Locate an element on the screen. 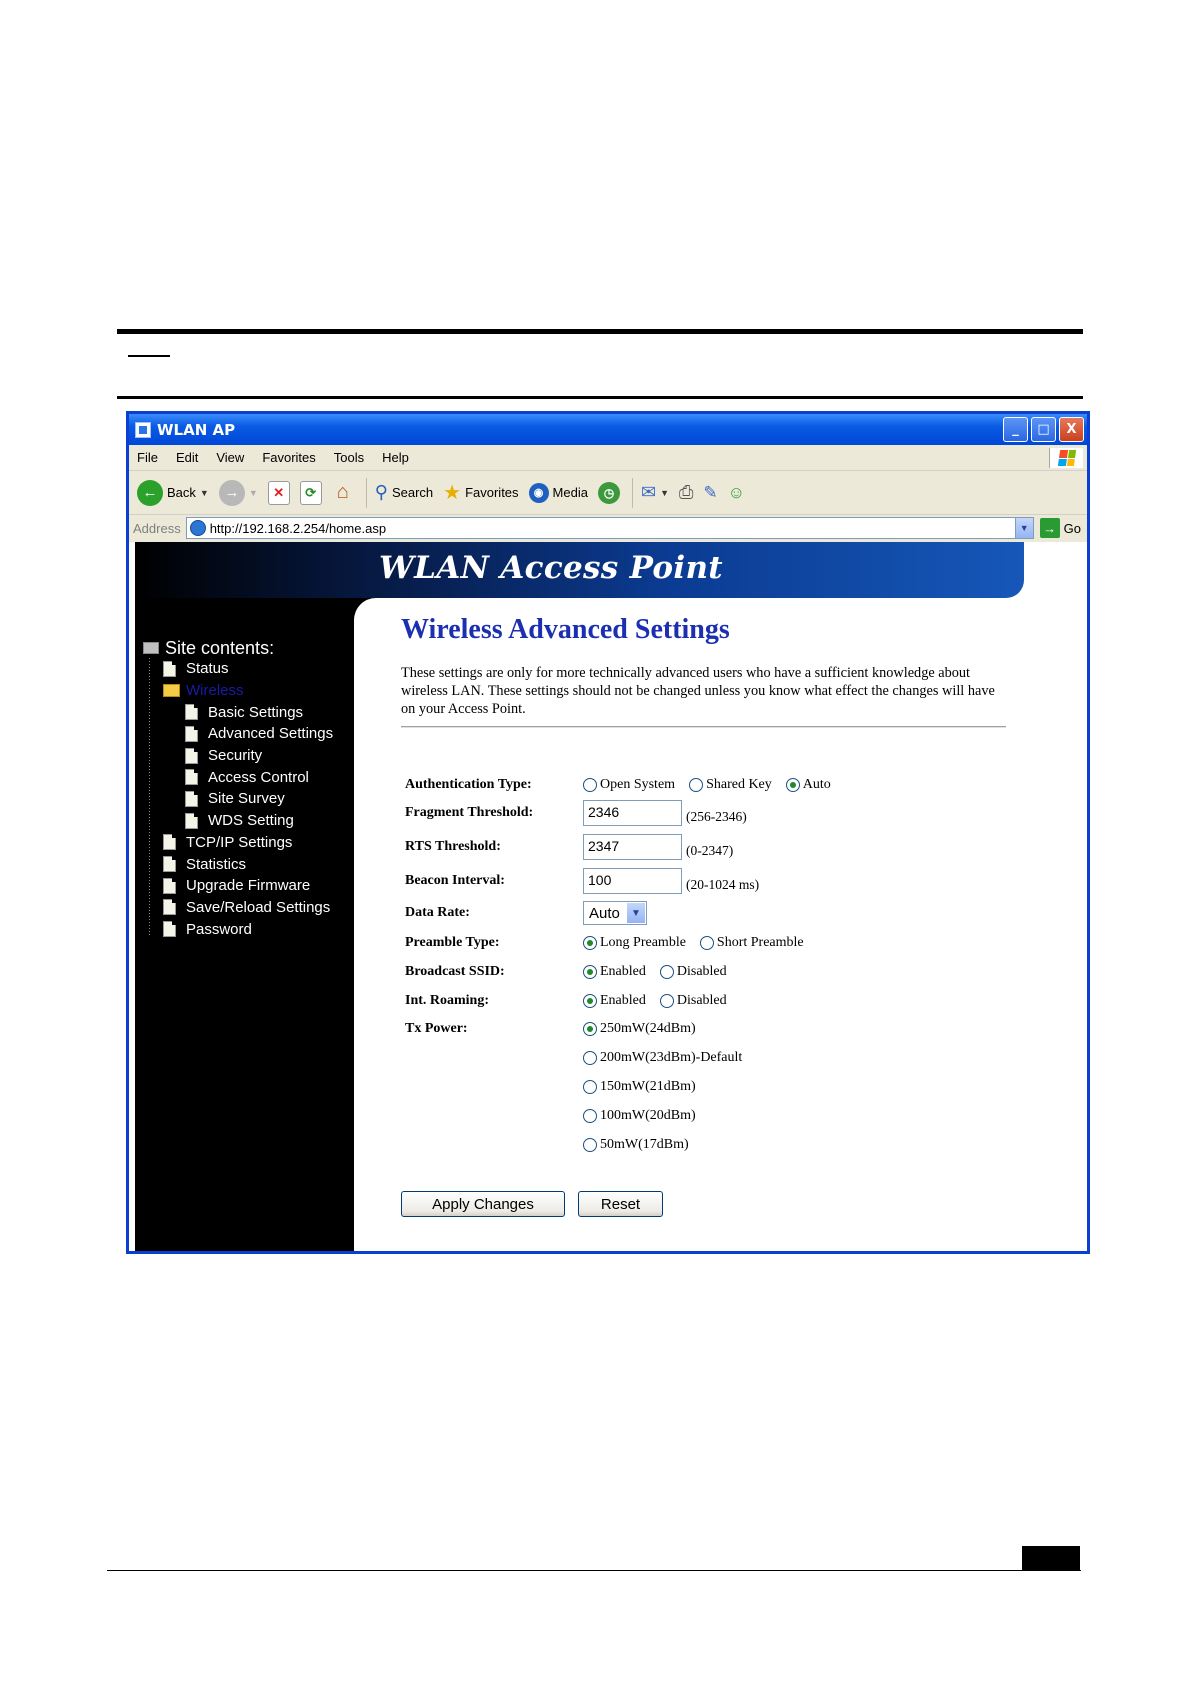 The height and width of the screenshot is (1685, 1191). messenger-button: ☺ is located at coordinates (736, 493).